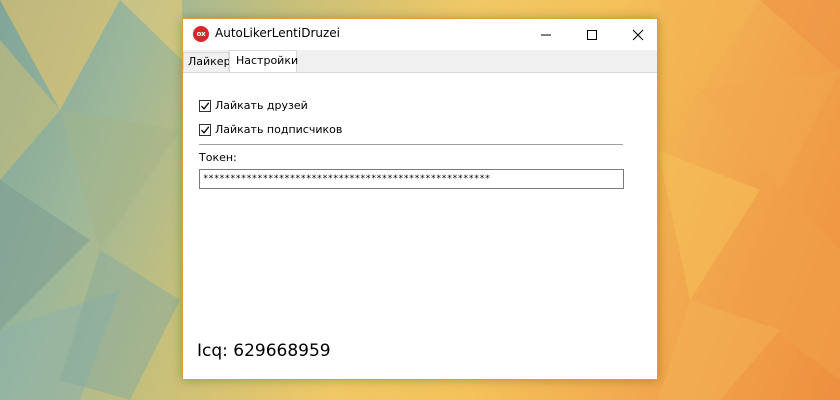  Describe the element at coordinates (279, 129) in the screenshot. I see `like-subscribers-label: Лайкать подписчиков` at that location.